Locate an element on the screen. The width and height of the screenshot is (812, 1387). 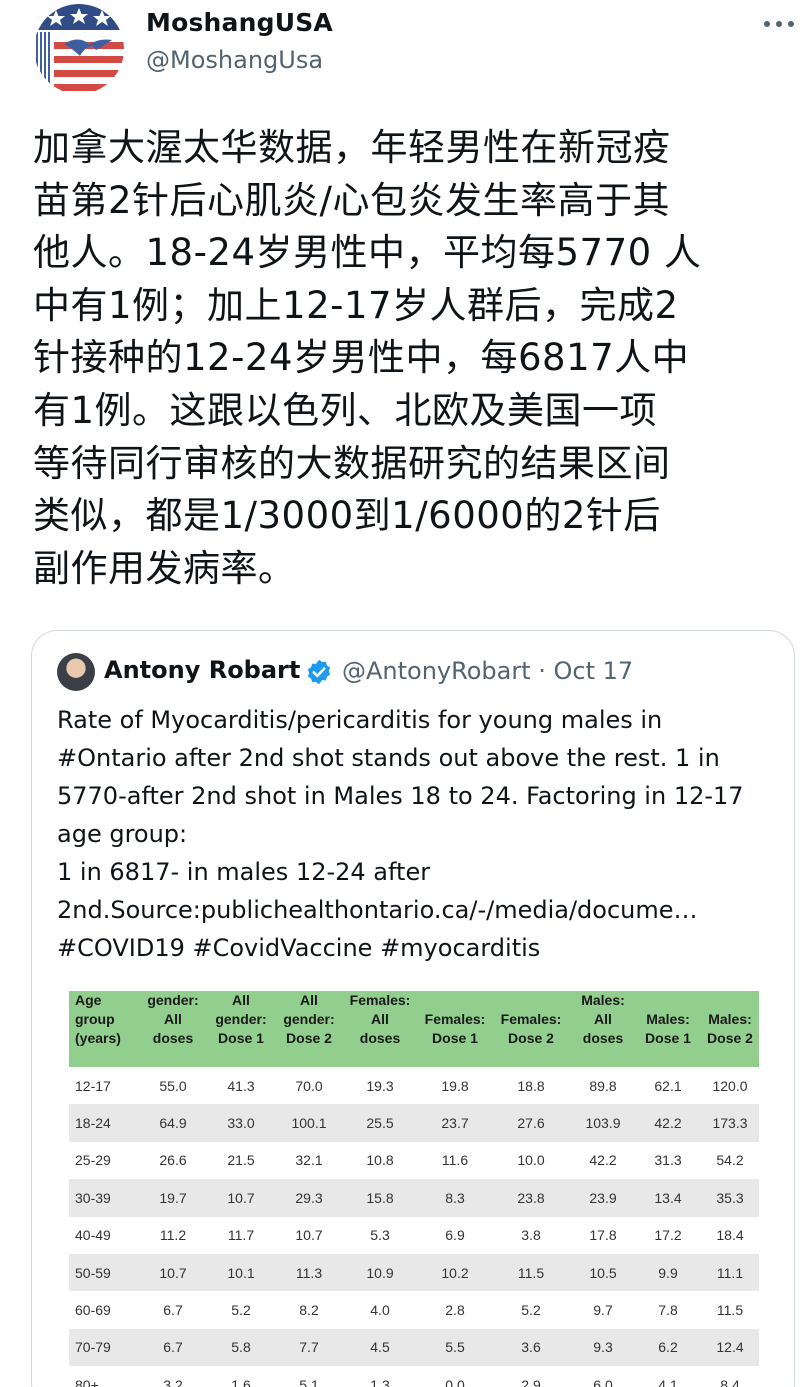
rate-cell: 11.2 is located at coordinates (173, 1235).